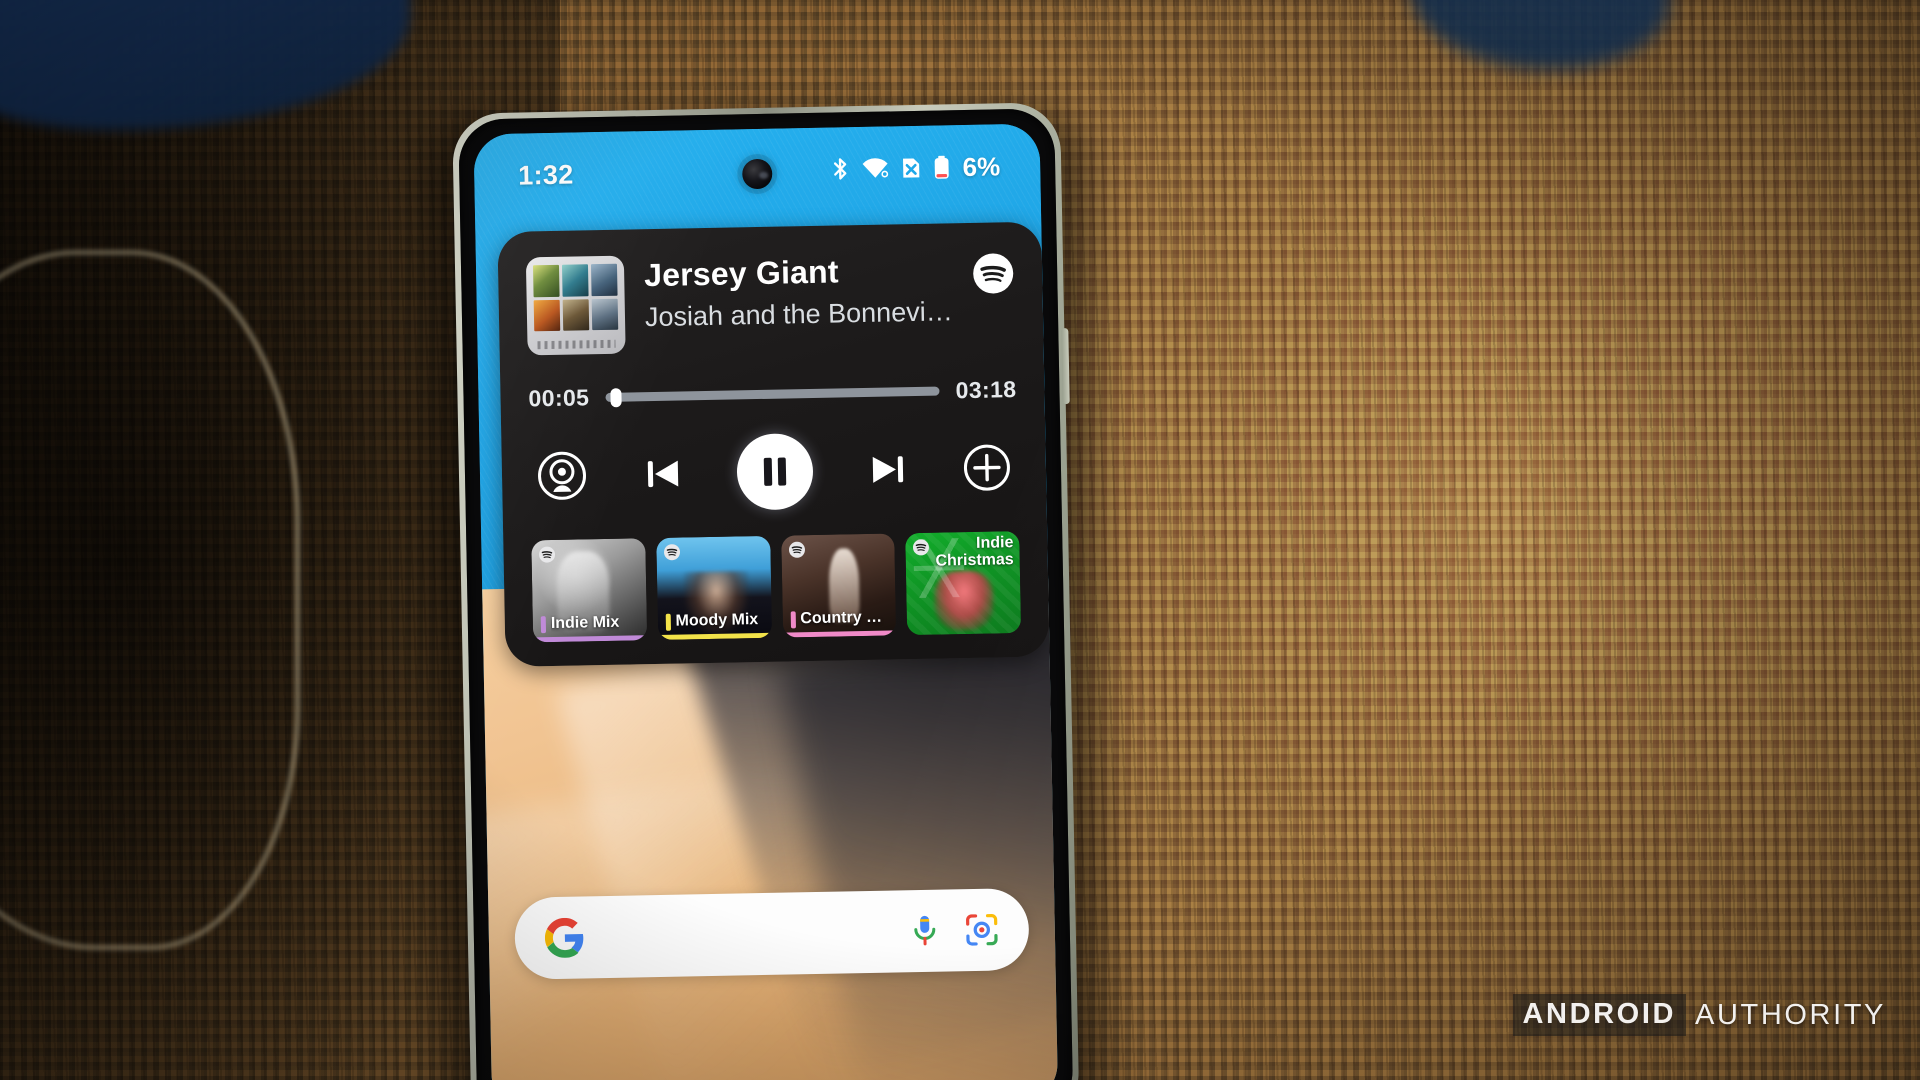 This screenshot has height=1080, width=1920. Describe the element at coordinates (562, 475) in the screenshot. I see `cast-button` at that location.